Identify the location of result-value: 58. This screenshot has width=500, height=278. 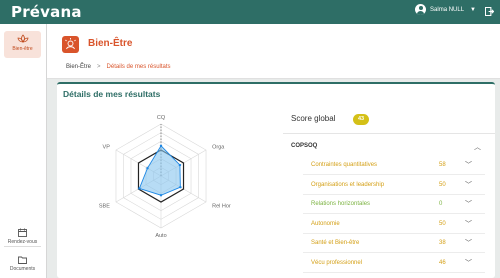
(442, 165).